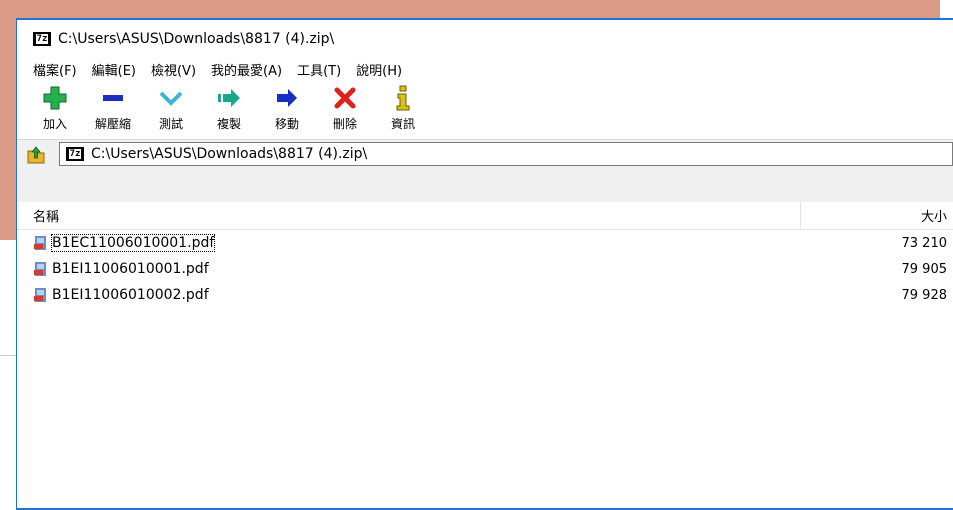 This screenshot has width=953, height=510. I want to click on add-label: 加入, so click(54, 124).